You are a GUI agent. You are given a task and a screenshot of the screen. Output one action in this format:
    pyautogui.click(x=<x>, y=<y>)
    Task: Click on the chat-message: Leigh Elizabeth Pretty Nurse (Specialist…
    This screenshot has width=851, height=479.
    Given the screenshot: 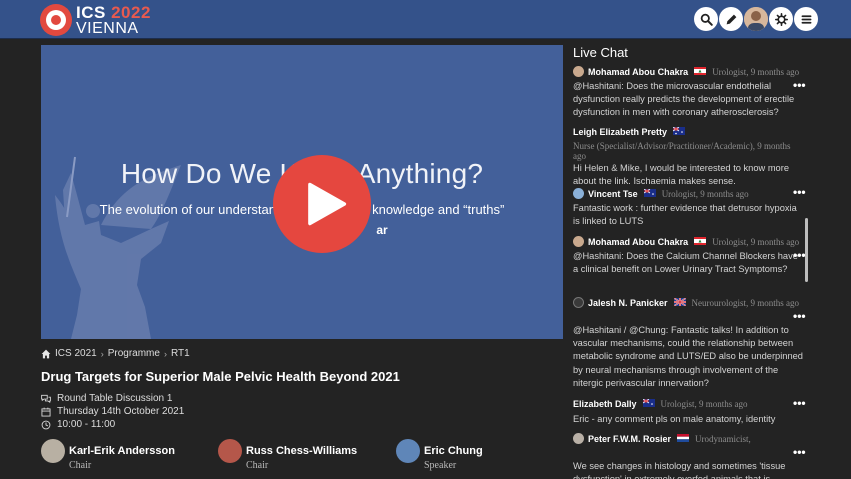 What is the action you would take?
    pyautogui.click(x=689, y=157)
    